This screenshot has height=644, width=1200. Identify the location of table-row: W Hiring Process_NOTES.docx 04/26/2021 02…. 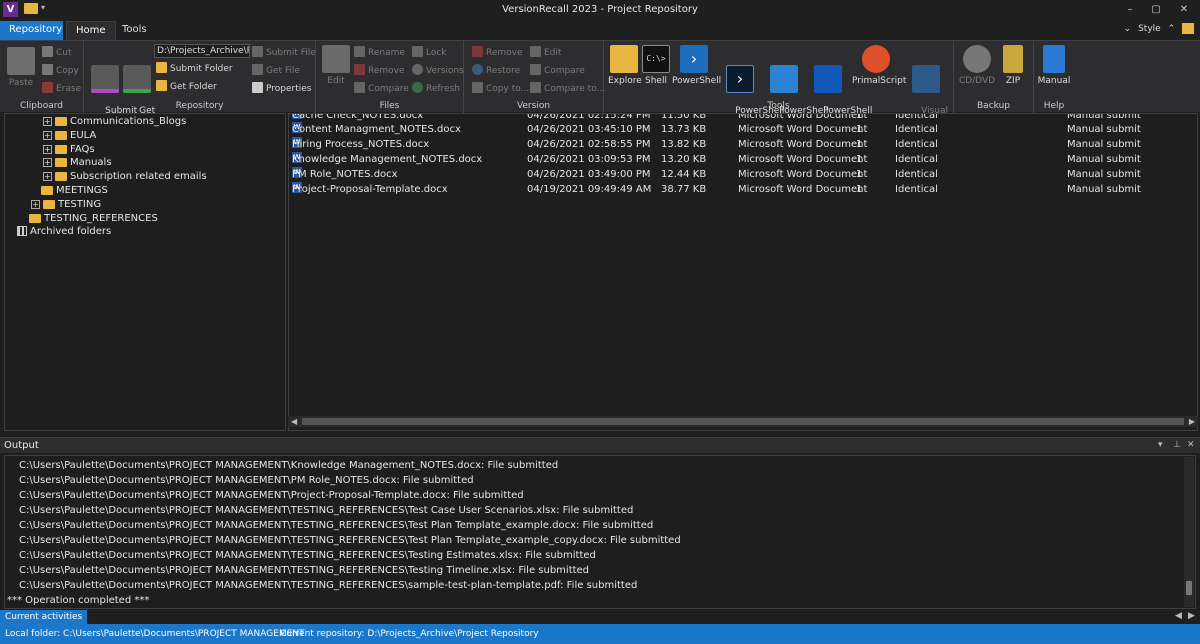
(739, 144).